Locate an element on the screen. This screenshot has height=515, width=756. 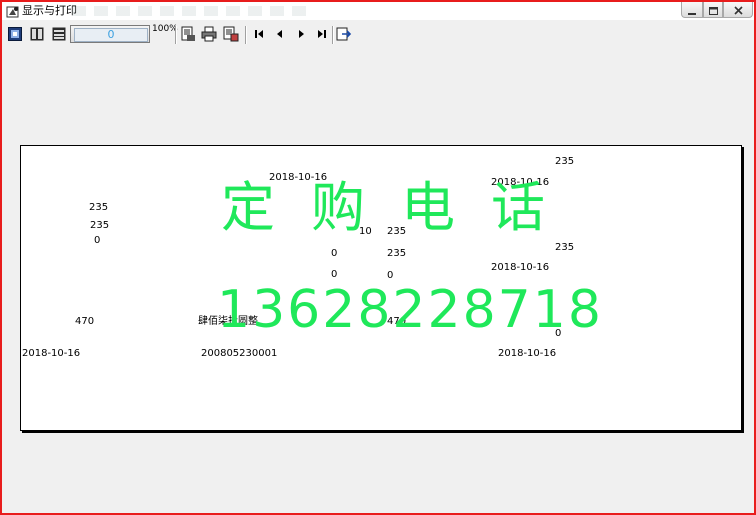
print-setup-icon is located at coordinates (188, 34).